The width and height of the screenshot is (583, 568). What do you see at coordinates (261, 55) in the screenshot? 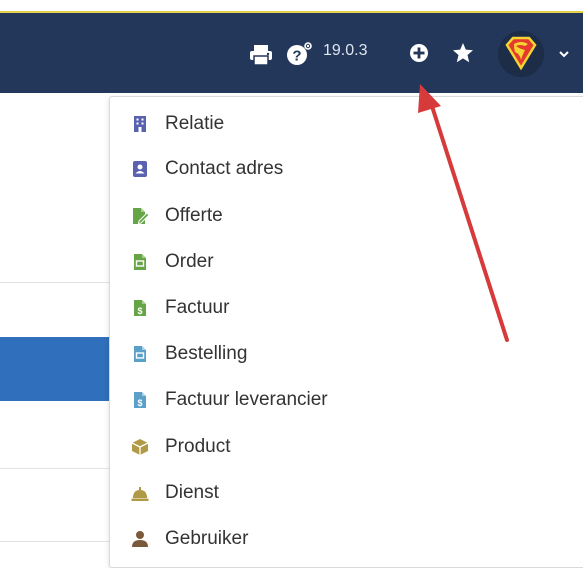
I see `printer-icon` at bounding box center [261, 55].